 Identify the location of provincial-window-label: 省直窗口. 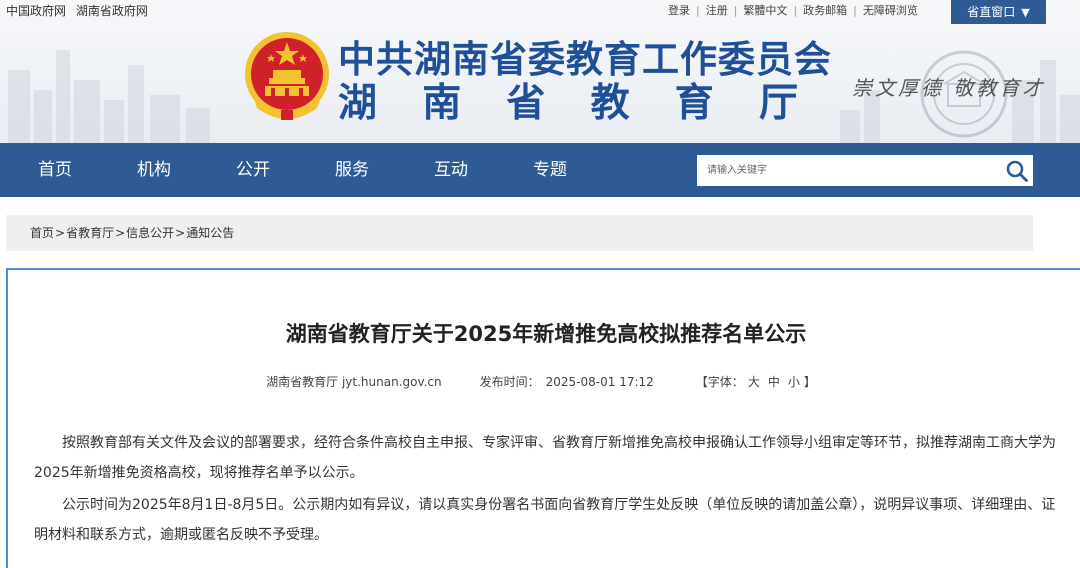
(991, 12).